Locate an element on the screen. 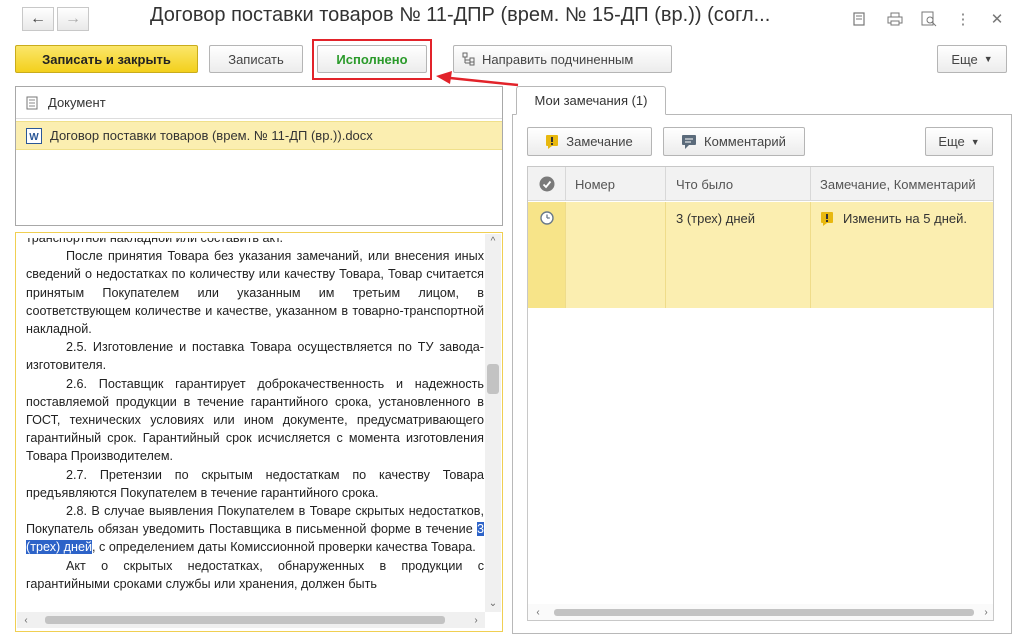  comment-icon is located at coordinates (689, 141).